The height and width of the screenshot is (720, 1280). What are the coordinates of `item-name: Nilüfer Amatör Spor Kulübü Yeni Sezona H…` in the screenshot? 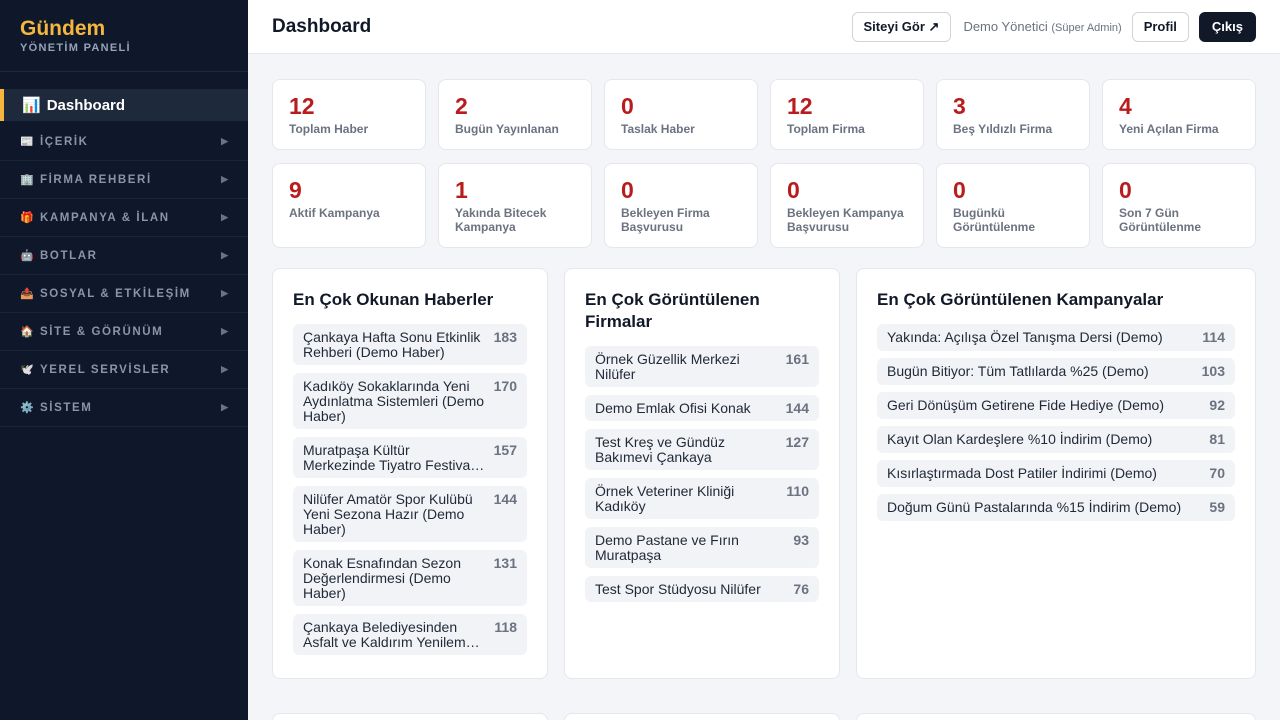 It's located at (388, 514).